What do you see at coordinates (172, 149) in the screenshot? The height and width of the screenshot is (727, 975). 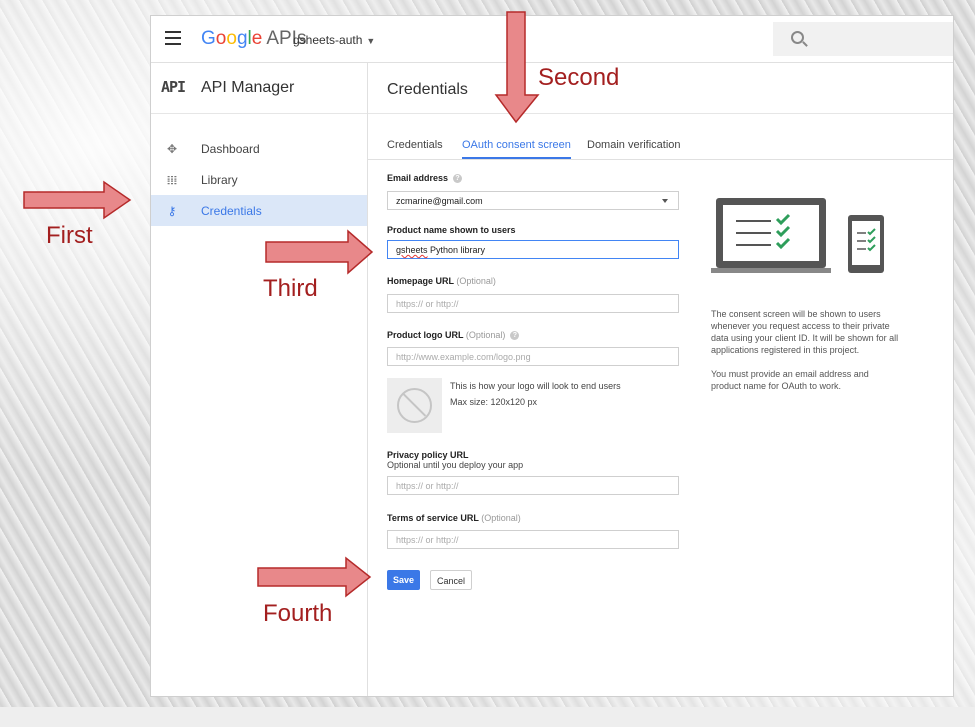 I see `dashboard-icon: ✥` at bounding box center [172, 149].